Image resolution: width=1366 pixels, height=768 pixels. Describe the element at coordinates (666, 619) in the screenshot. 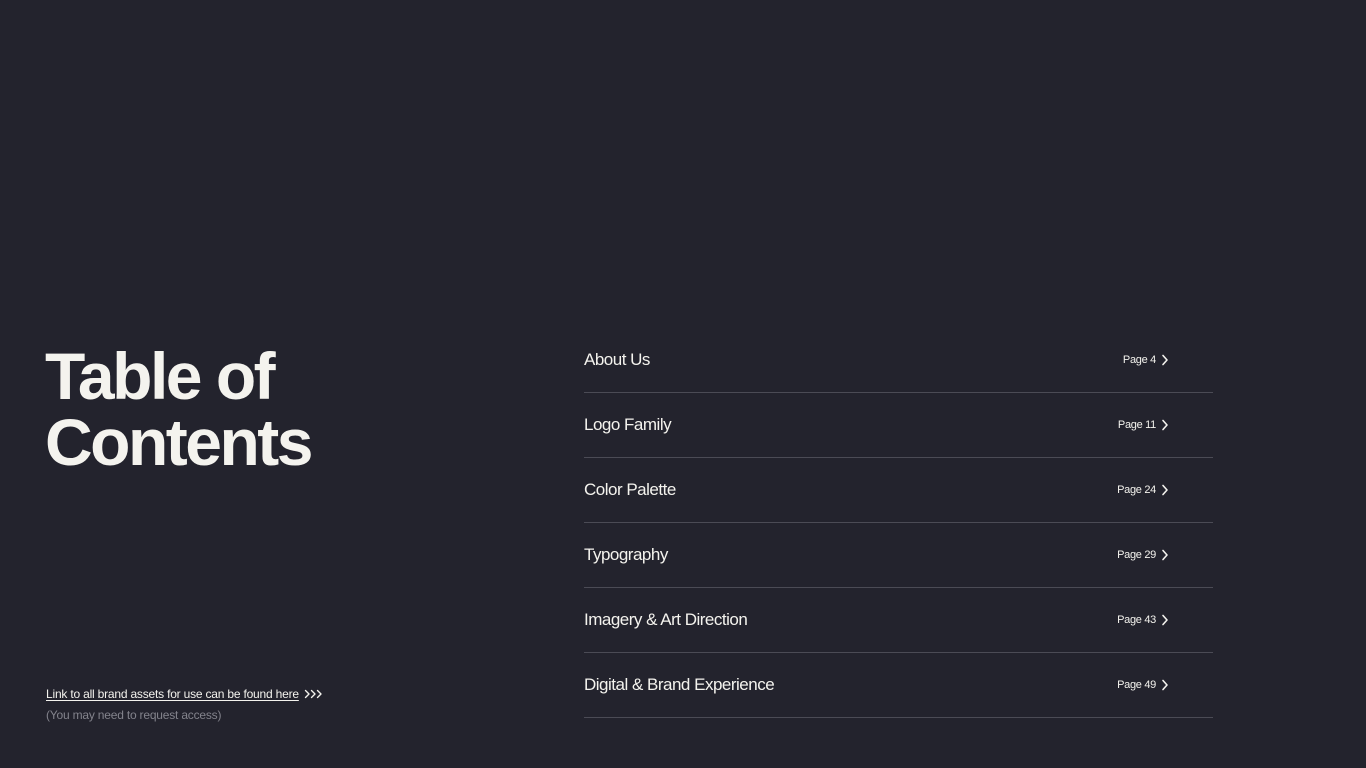

I see `toc-item-label: Imagery & Art Direction` at that location.